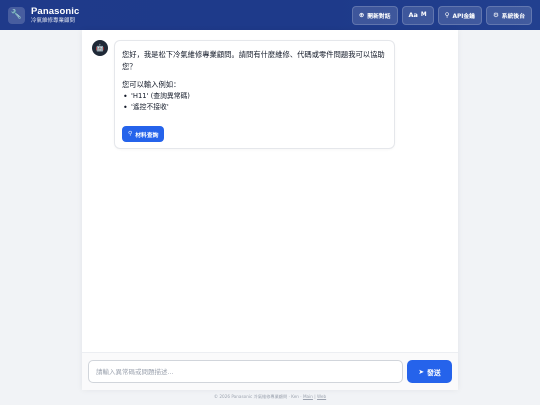  Describe the element at coordinates (308, 396) in the screenshot. I see `footer-link-main: Main` at that location.